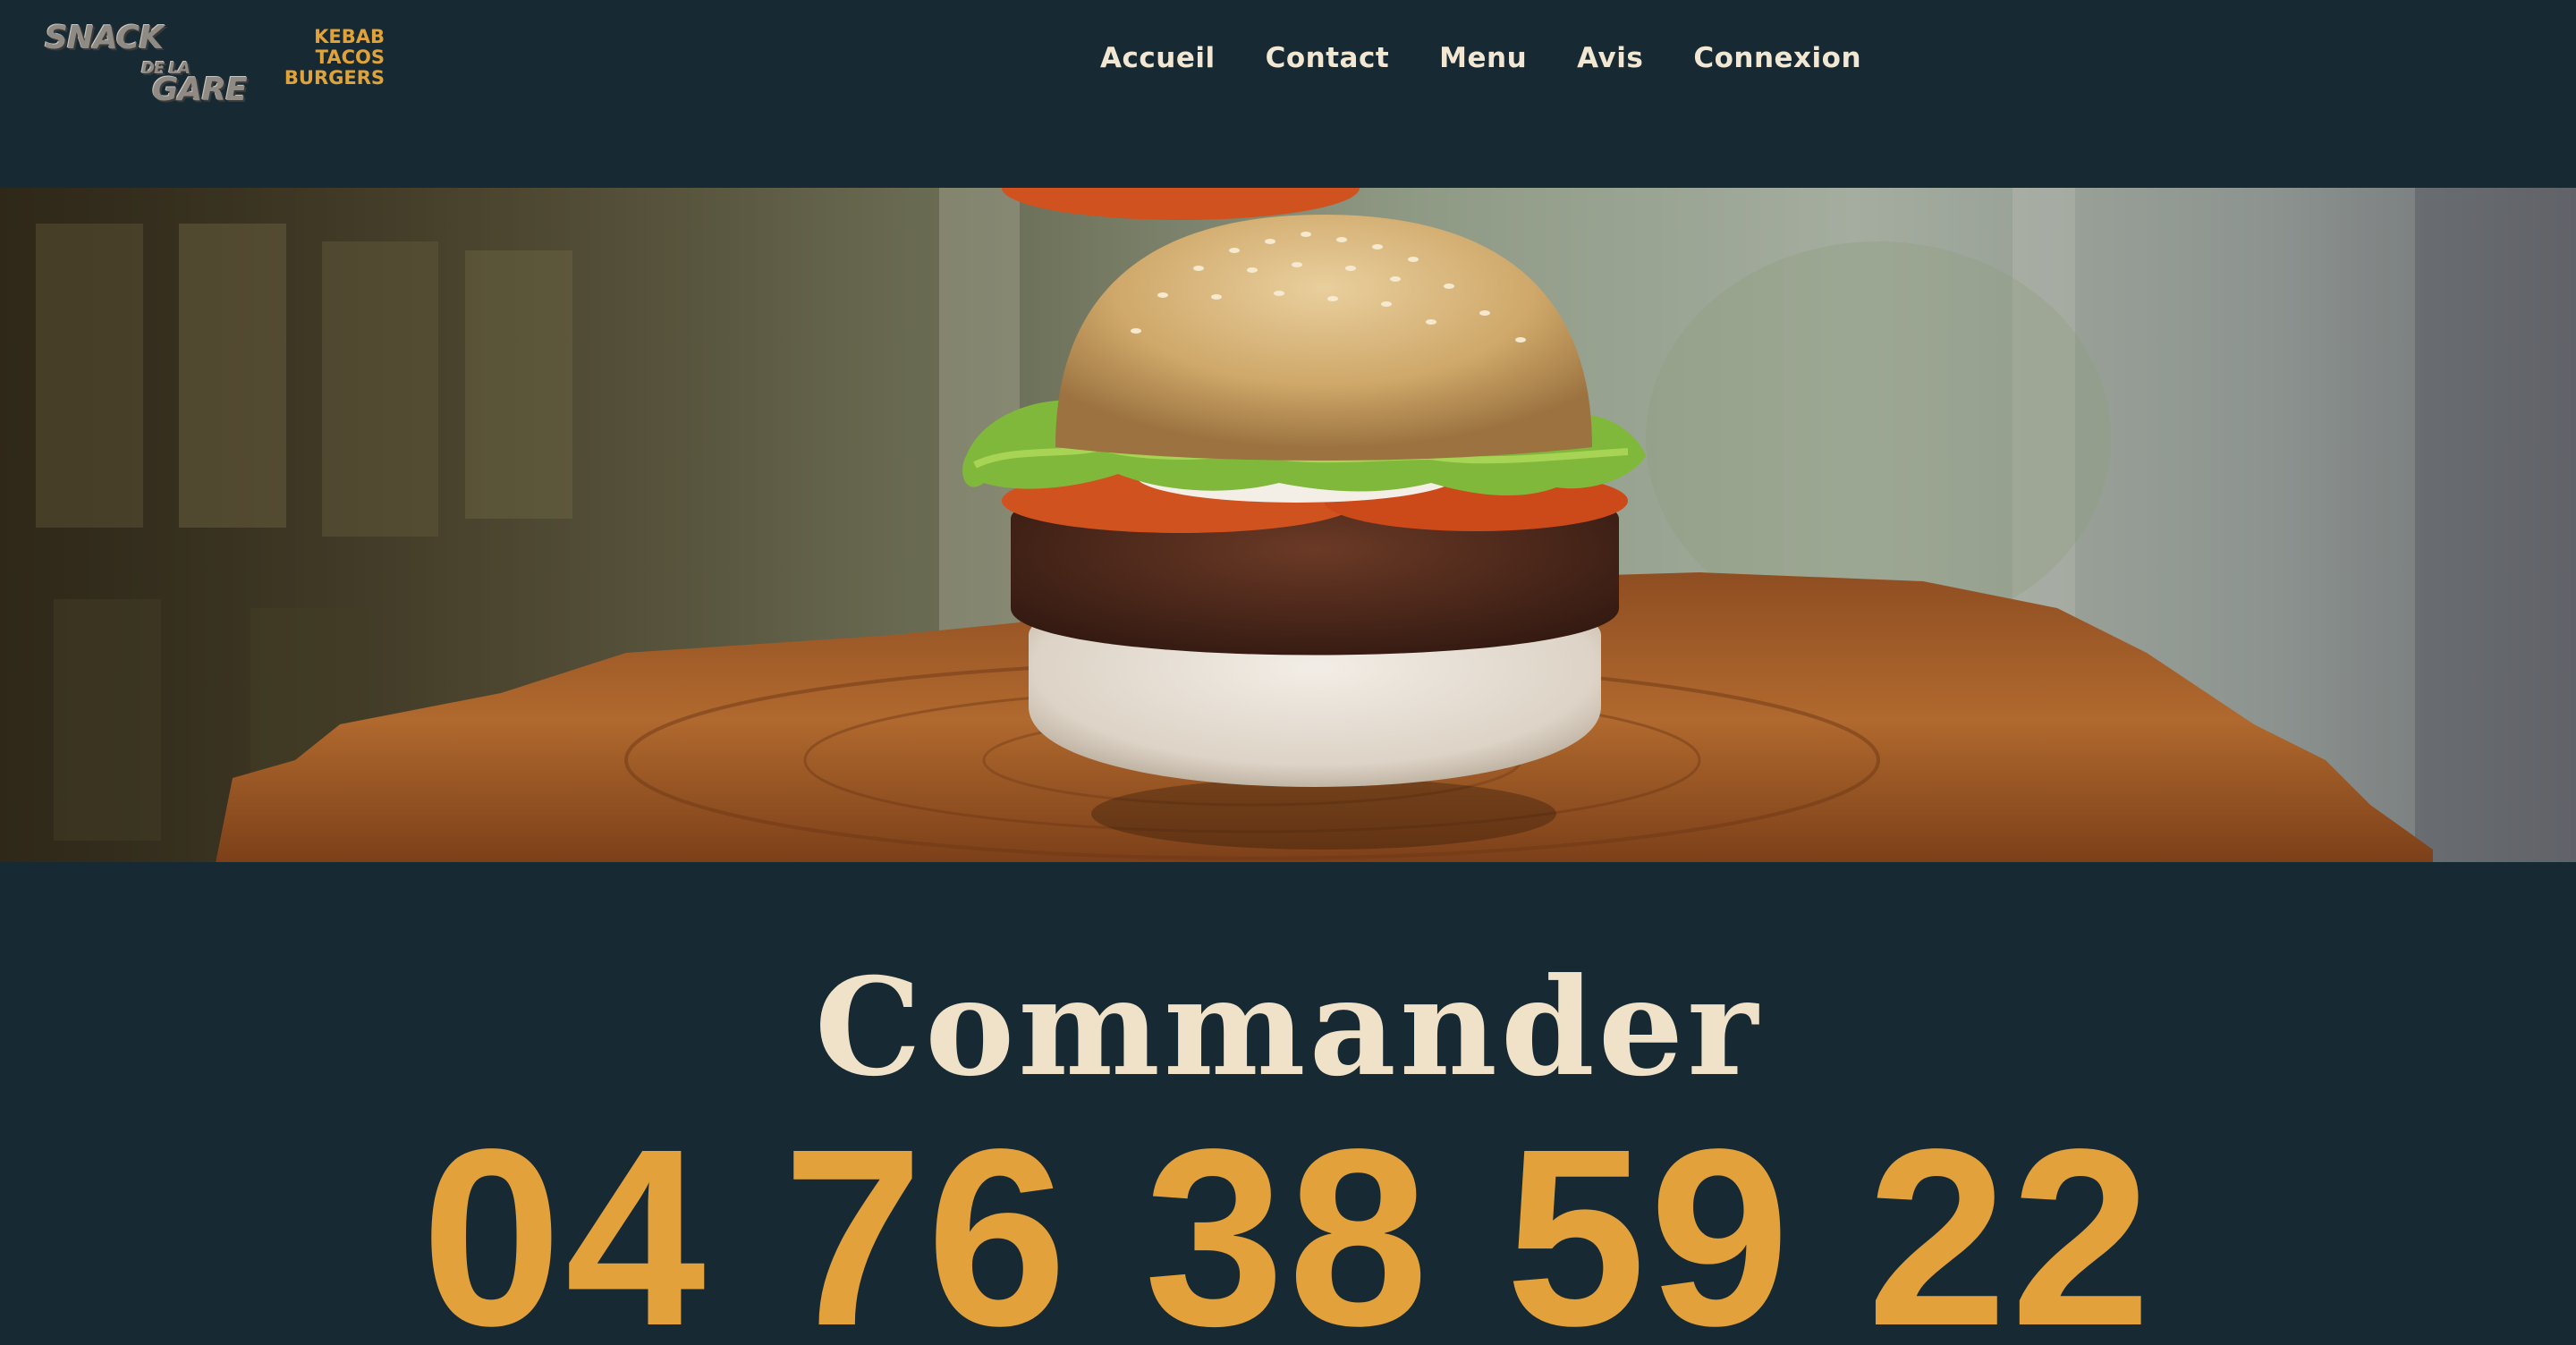 This screenshot has width=2576, height=1345. I want to click on order-title: Commander, so click(1288, 1027).